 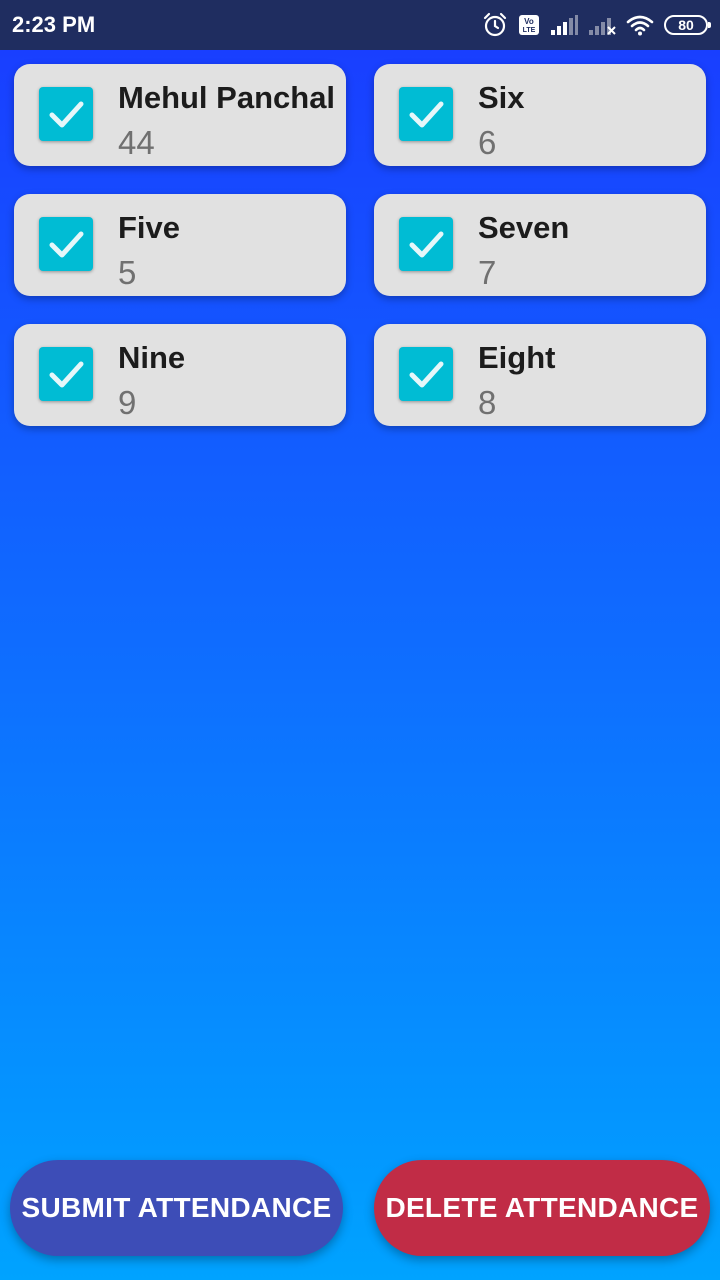 I want to click on signal-icon, so click(x=564, y=25).